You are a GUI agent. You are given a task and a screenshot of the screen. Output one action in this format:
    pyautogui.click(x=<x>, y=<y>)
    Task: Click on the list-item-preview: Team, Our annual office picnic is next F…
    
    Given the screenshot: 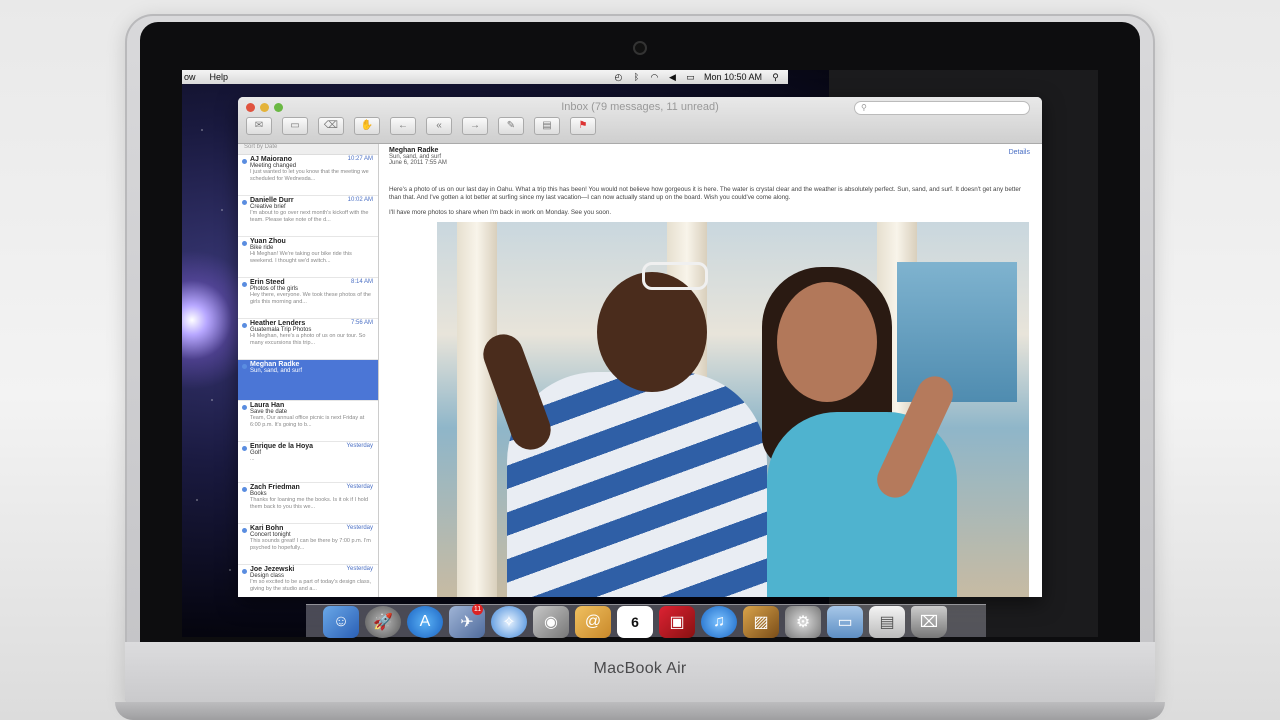 What is the action you would take?
    pyautogui.click(x=307, y=421)
    